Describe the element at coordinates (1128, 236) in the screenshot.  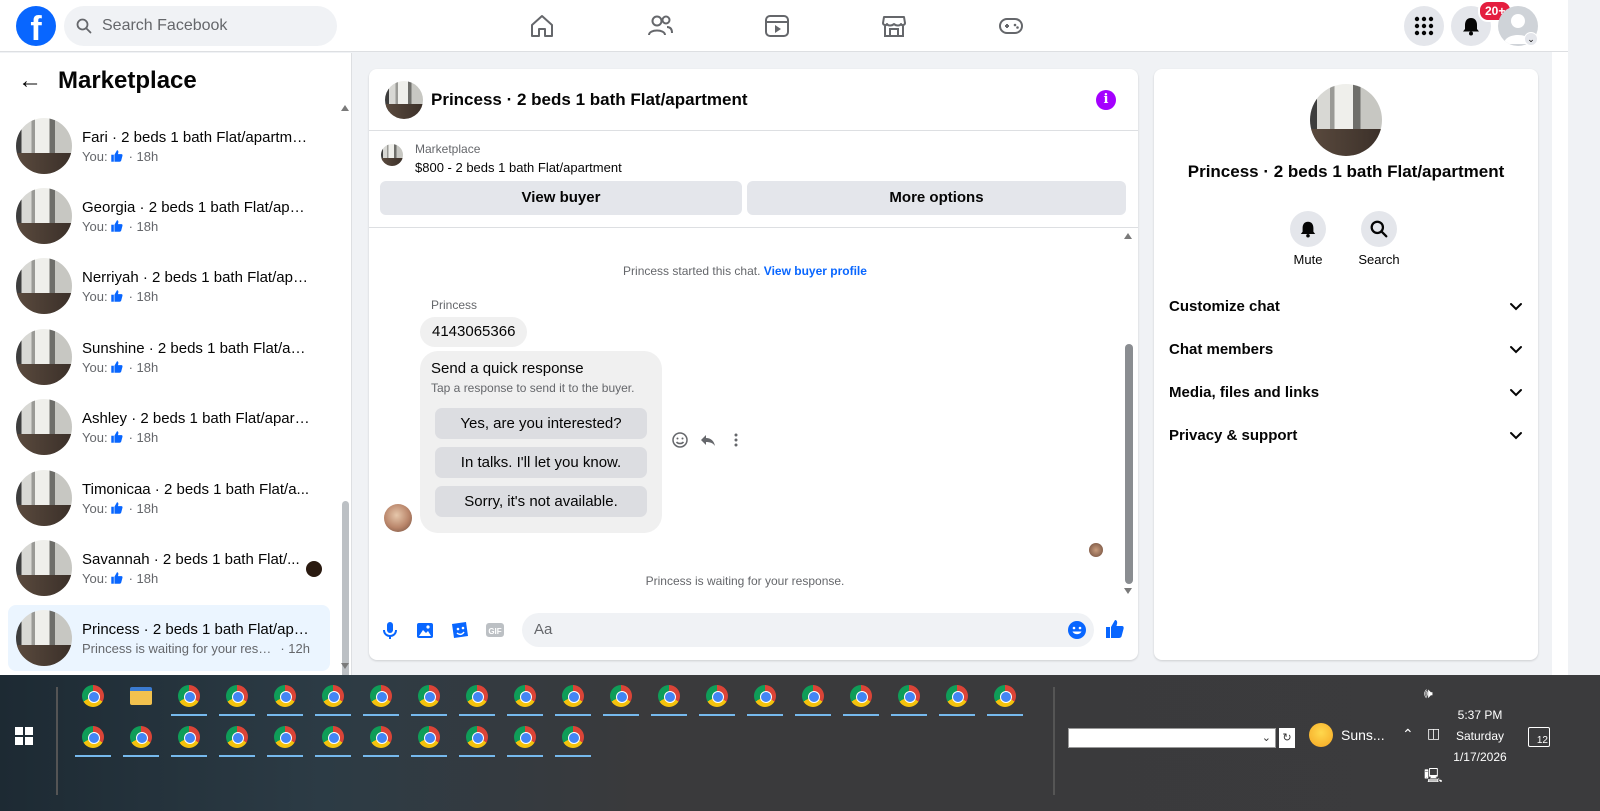
I see `chat-scroll-up-icon` at that location.